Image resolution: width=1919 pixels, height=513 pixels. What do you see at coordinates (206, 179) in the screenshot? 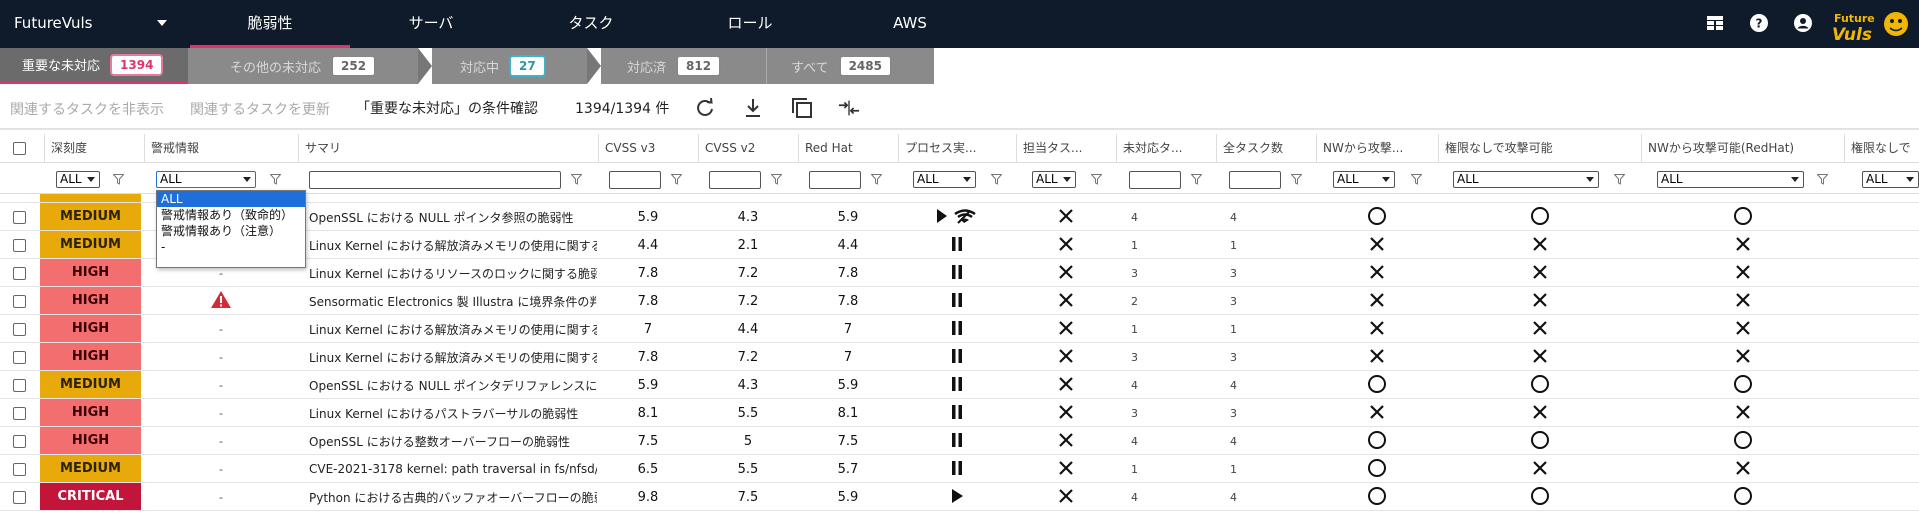
I see `alert-filter-select: ALL` at bounding box center [206, 179].